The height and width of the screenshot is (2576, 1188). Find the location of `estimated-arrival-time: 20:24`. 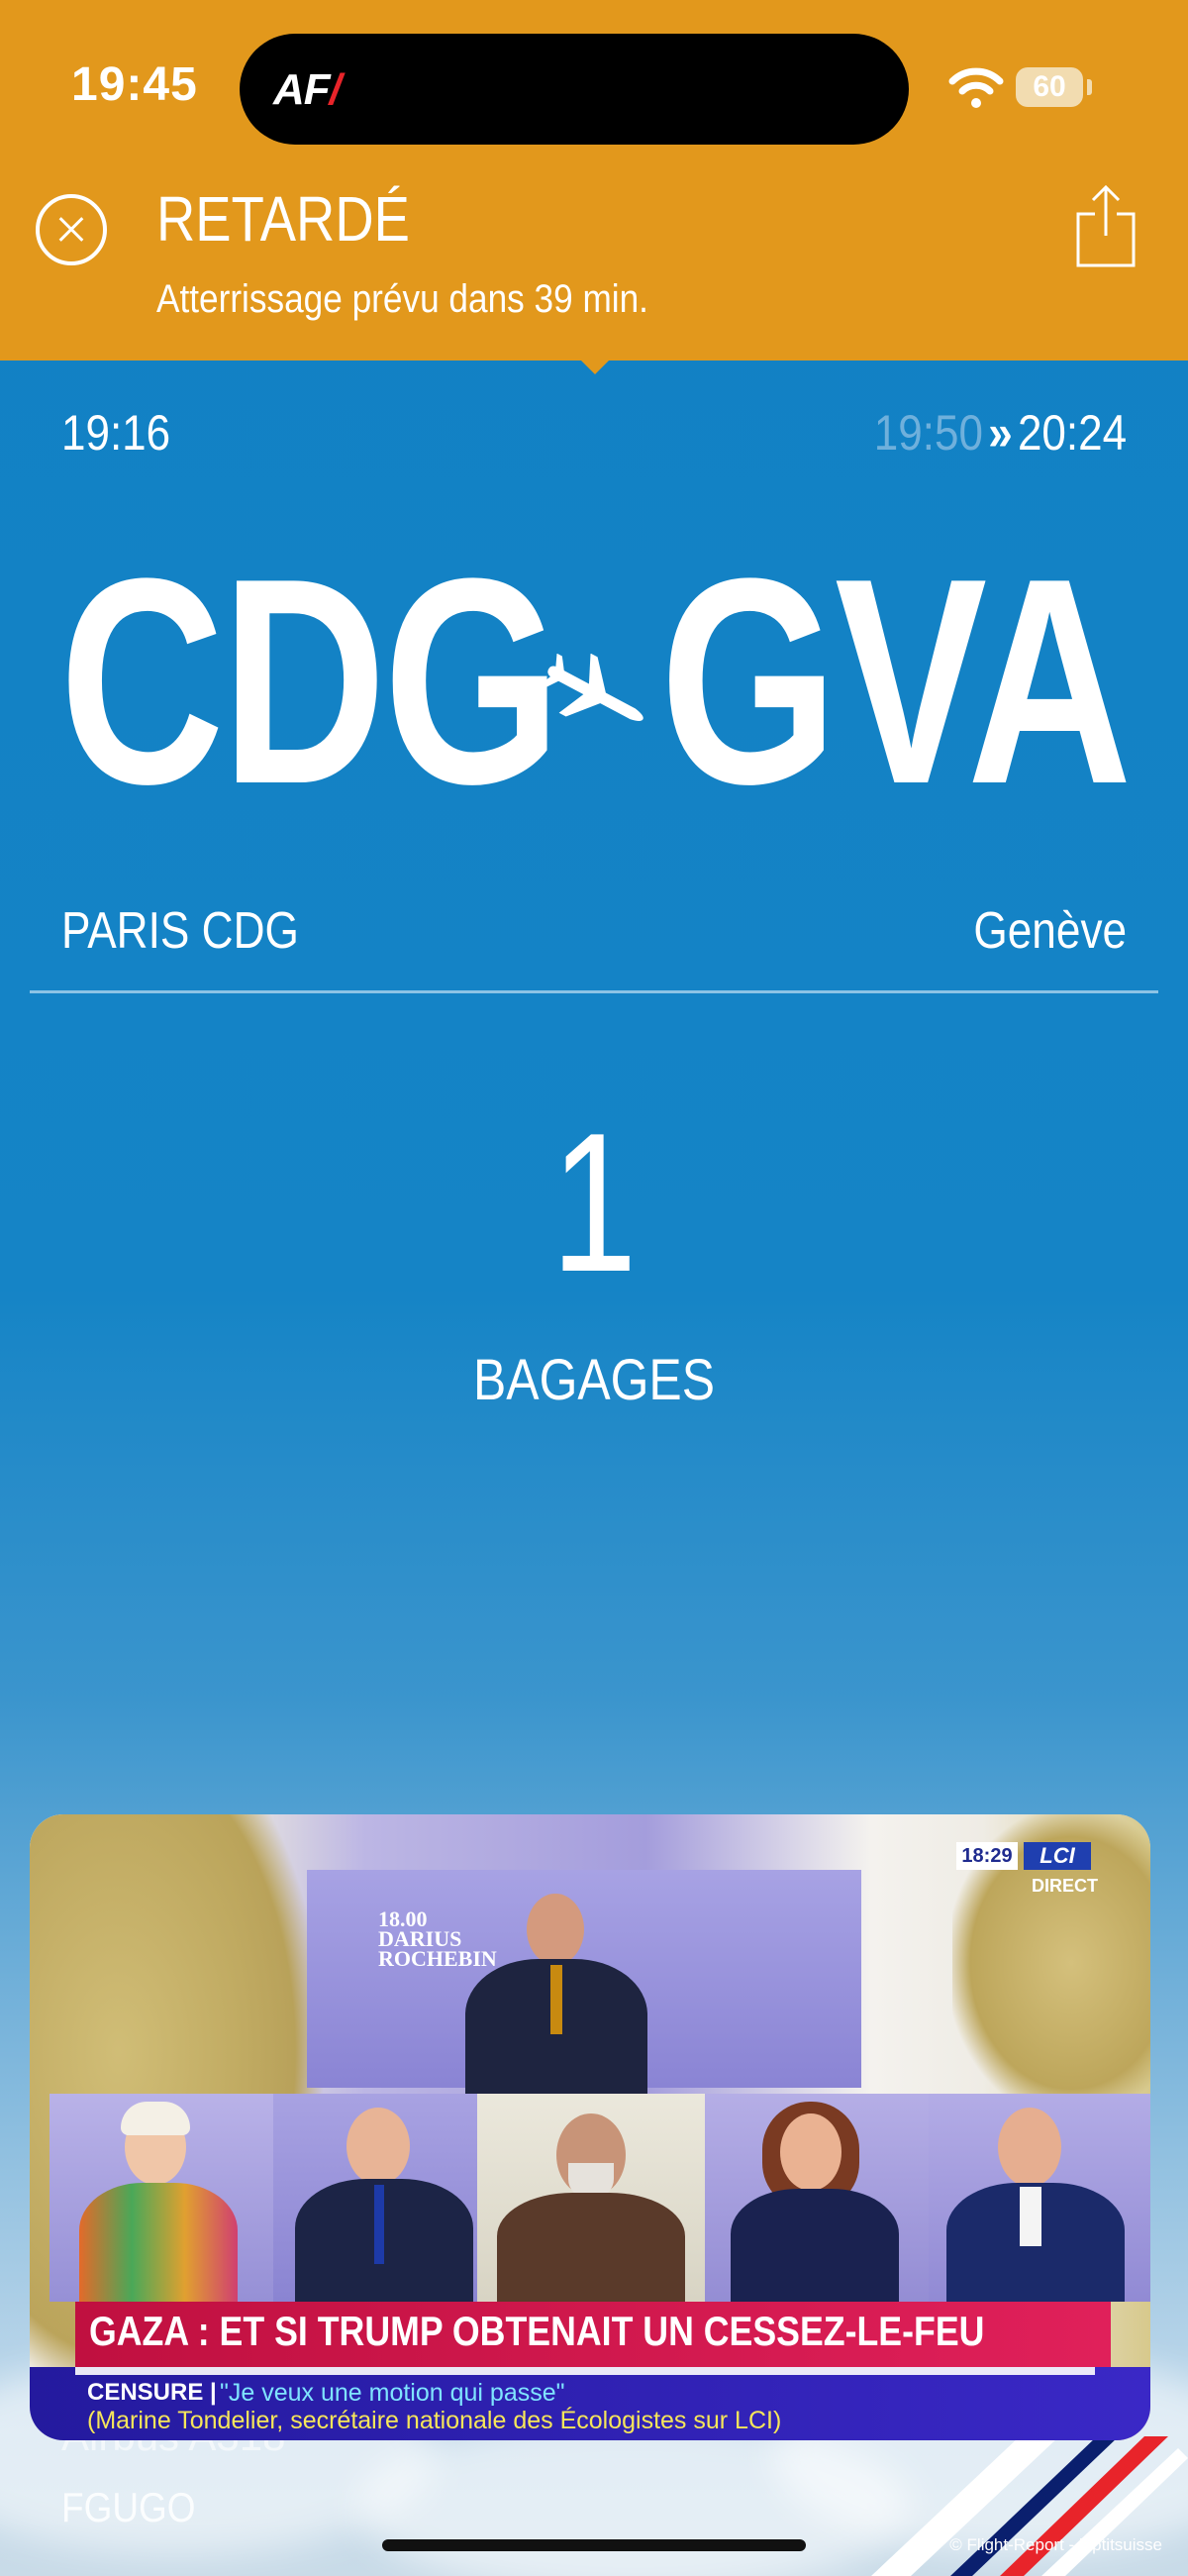

estimated-arrival-time: 20:24 is located at coordinates (1072, 433).